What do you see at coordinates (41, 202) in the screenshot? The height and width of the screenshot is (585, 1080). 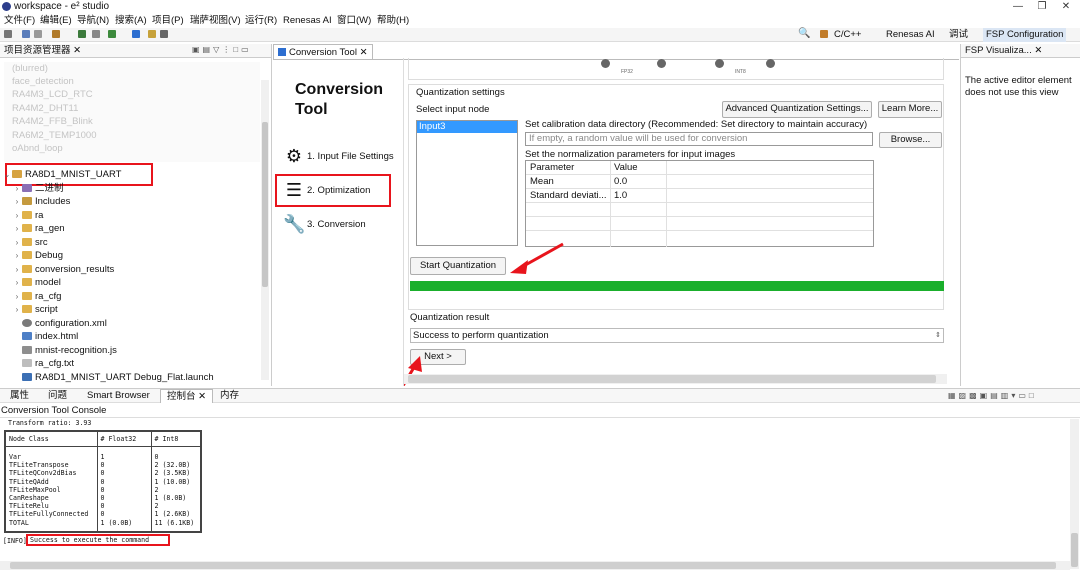 I see `tree-item-includes: › Includes` at bounding box center [41, 202].